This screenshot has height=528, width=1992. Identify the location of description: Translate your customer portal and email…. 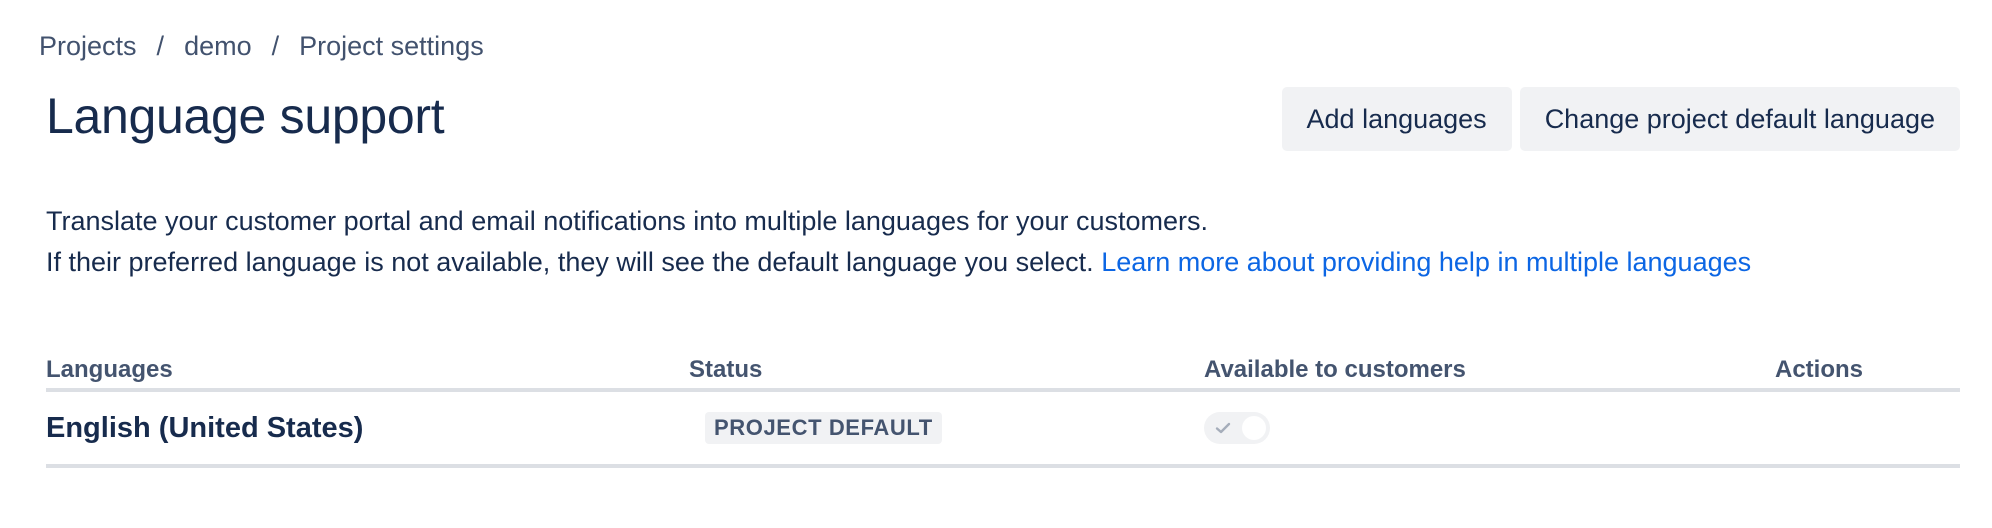
(898, 242).